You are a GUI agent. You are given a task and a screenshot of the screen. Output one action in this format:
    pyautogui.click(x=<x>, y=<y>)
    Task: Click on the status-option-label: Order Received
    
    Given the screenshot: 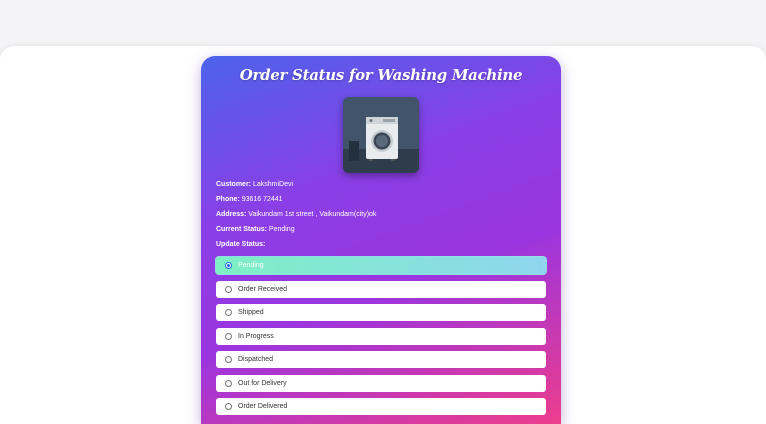 What is the action you would take?
    pyautogui.click(x=263, y=289)
    